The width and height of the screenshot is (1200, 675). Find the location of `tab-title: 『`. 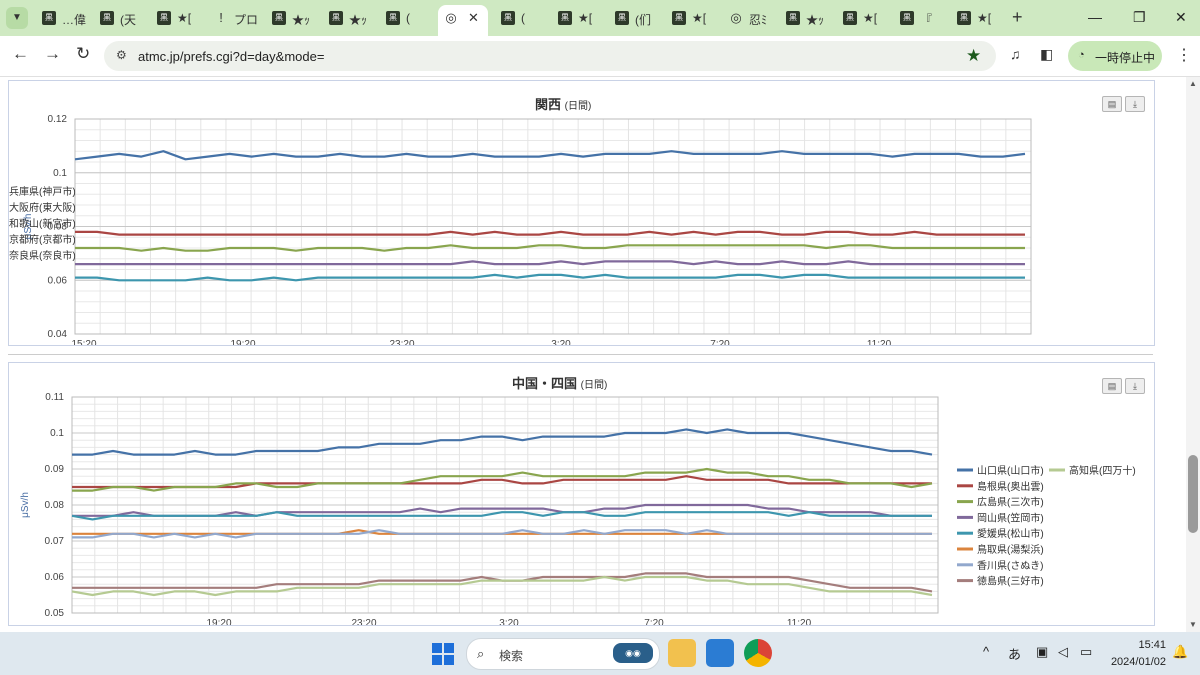

tab-title: 『 is located at coordinates (926, 20).